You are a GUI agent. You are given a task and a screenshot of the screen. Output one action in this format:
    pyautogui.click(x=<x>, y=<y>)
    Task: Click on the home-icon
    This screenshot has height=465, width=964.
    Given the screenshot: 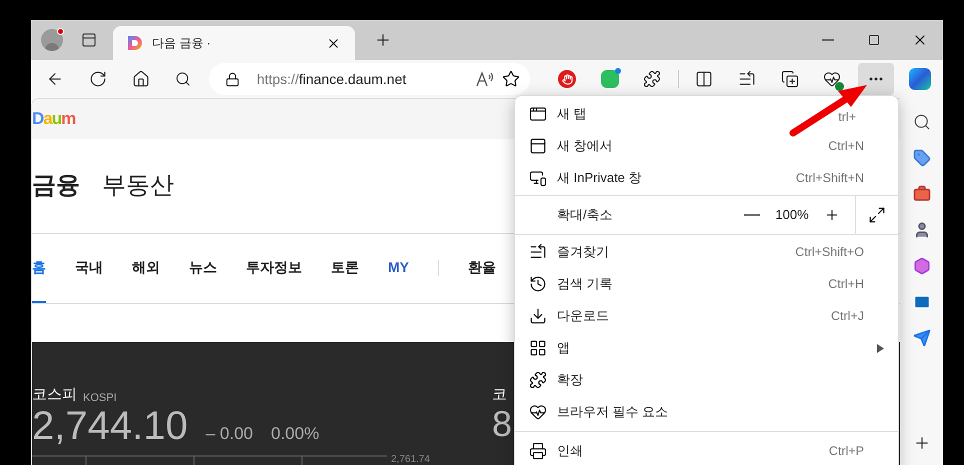 What is the action you would take?
    pyautogui.click(x=141, y=79)
    